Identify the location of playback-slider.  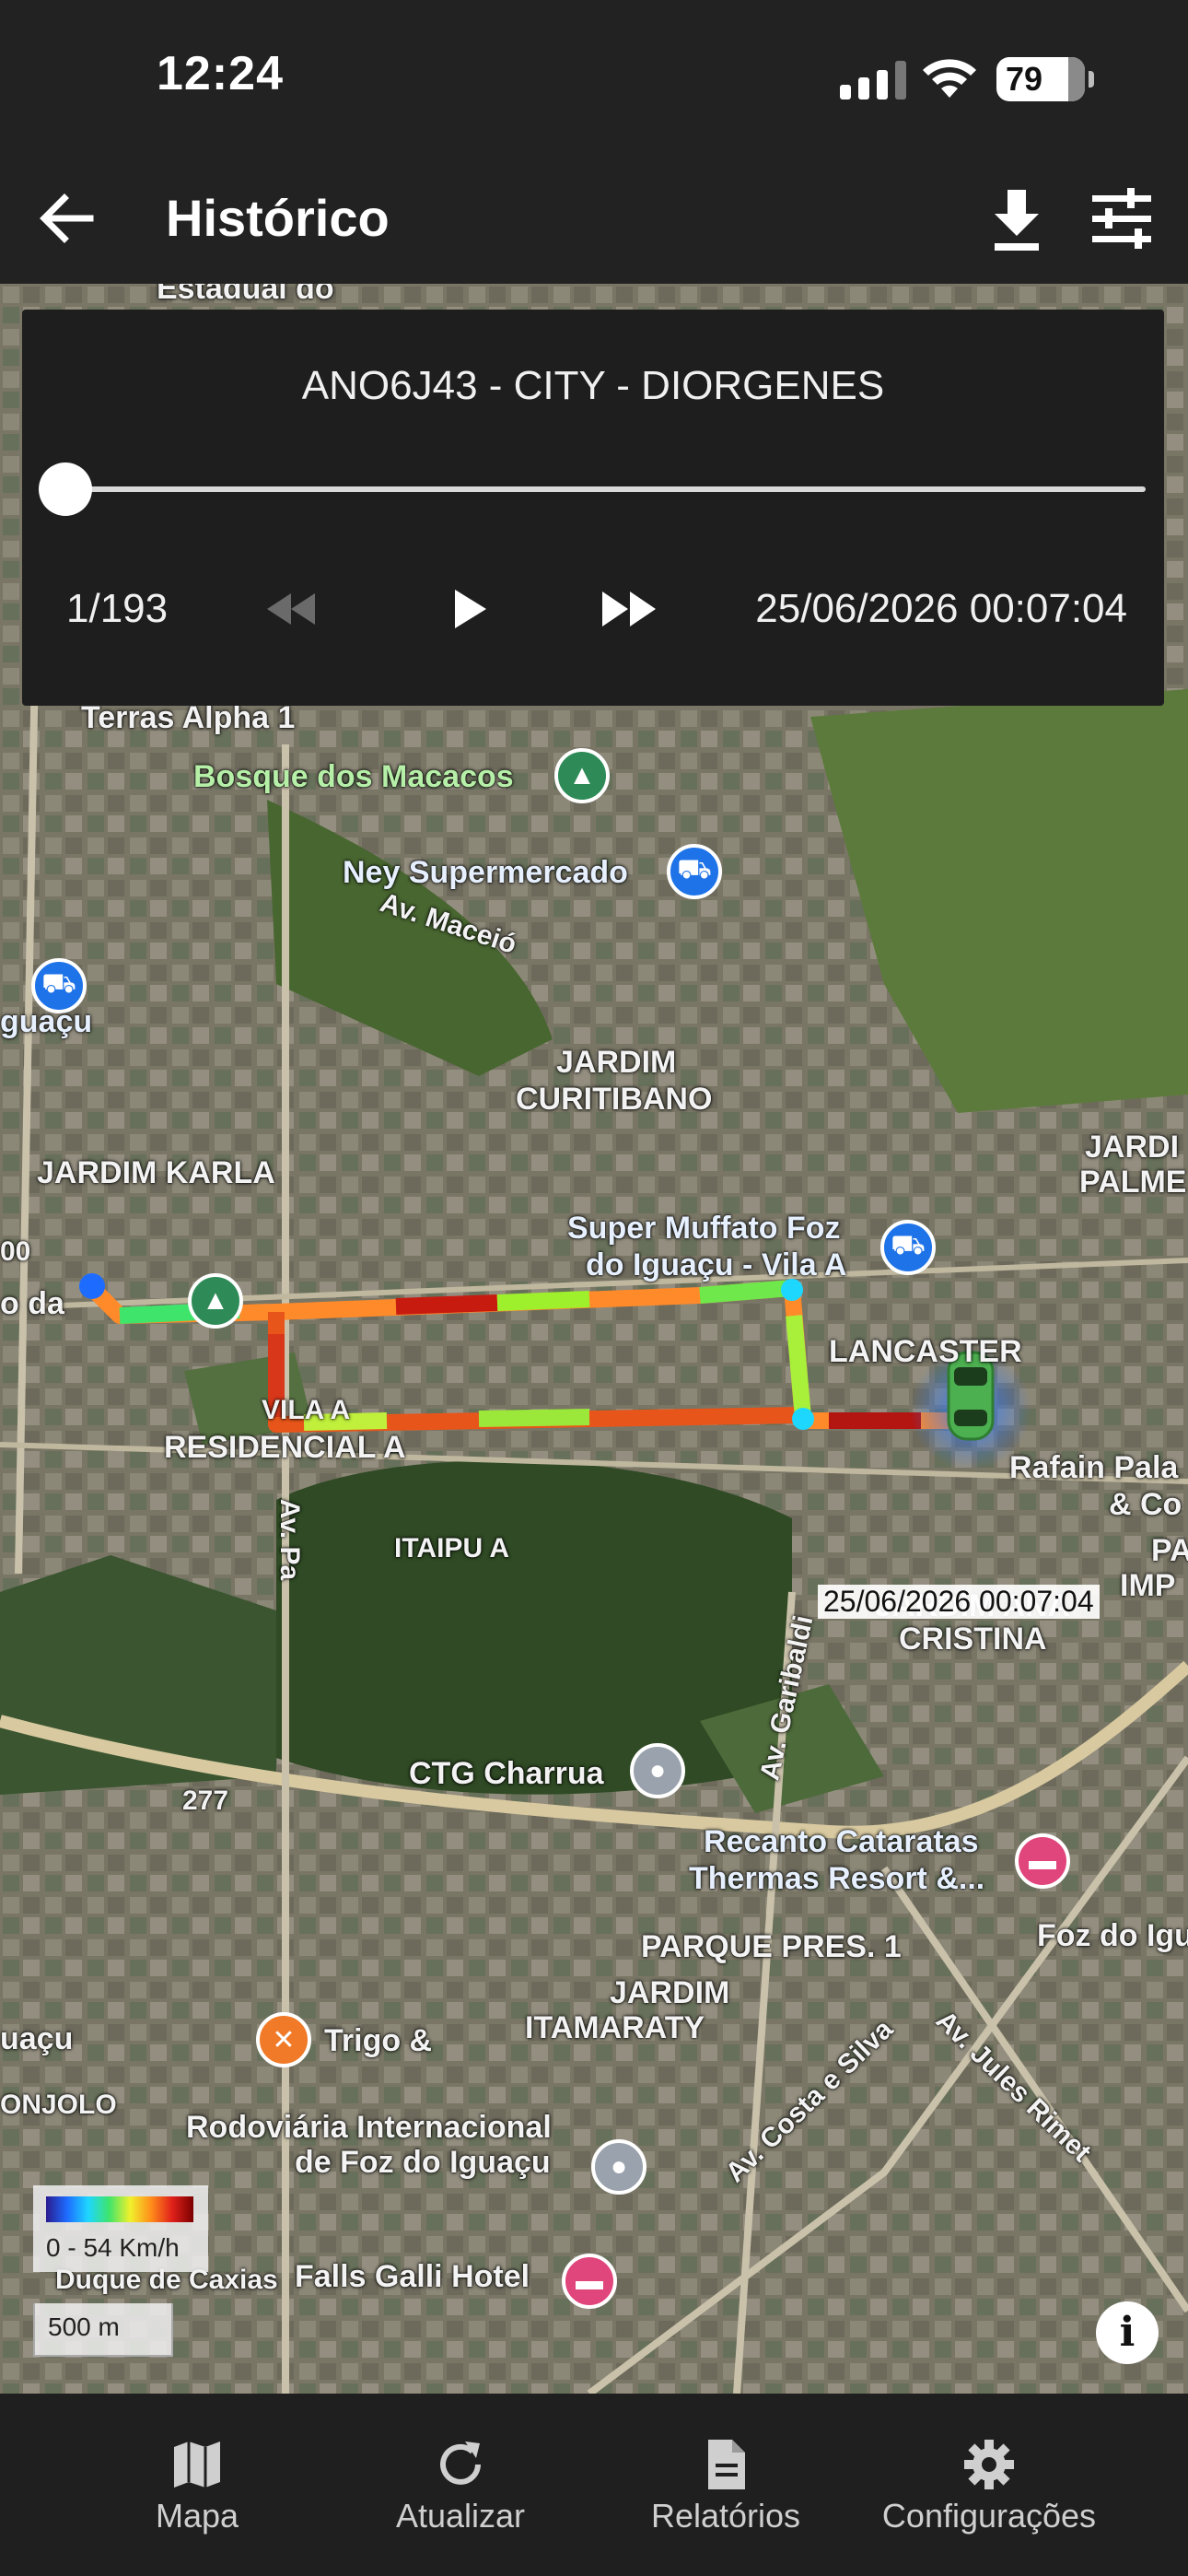
(606, 489).